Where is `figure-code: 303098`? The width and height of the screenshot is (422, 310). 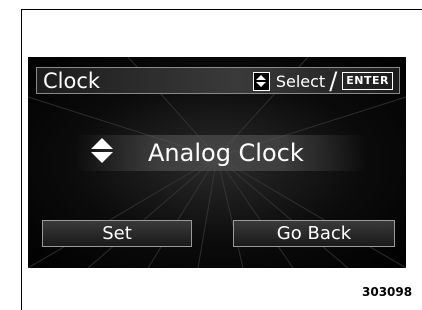
figure-code: 303098 is located at coordinates (387, 292).